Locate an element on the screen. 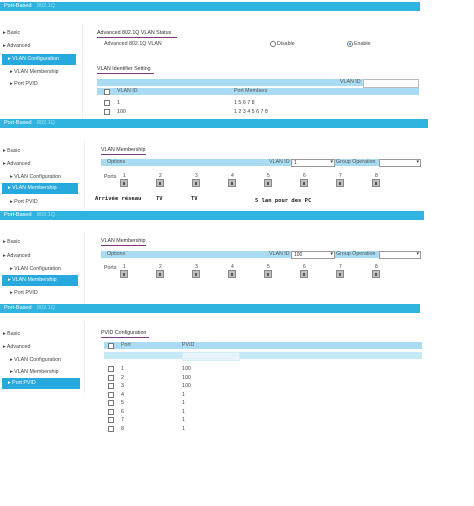 The height and width of the screenshot is (506, 474). pvid-input is located at coordinates (211, 356).